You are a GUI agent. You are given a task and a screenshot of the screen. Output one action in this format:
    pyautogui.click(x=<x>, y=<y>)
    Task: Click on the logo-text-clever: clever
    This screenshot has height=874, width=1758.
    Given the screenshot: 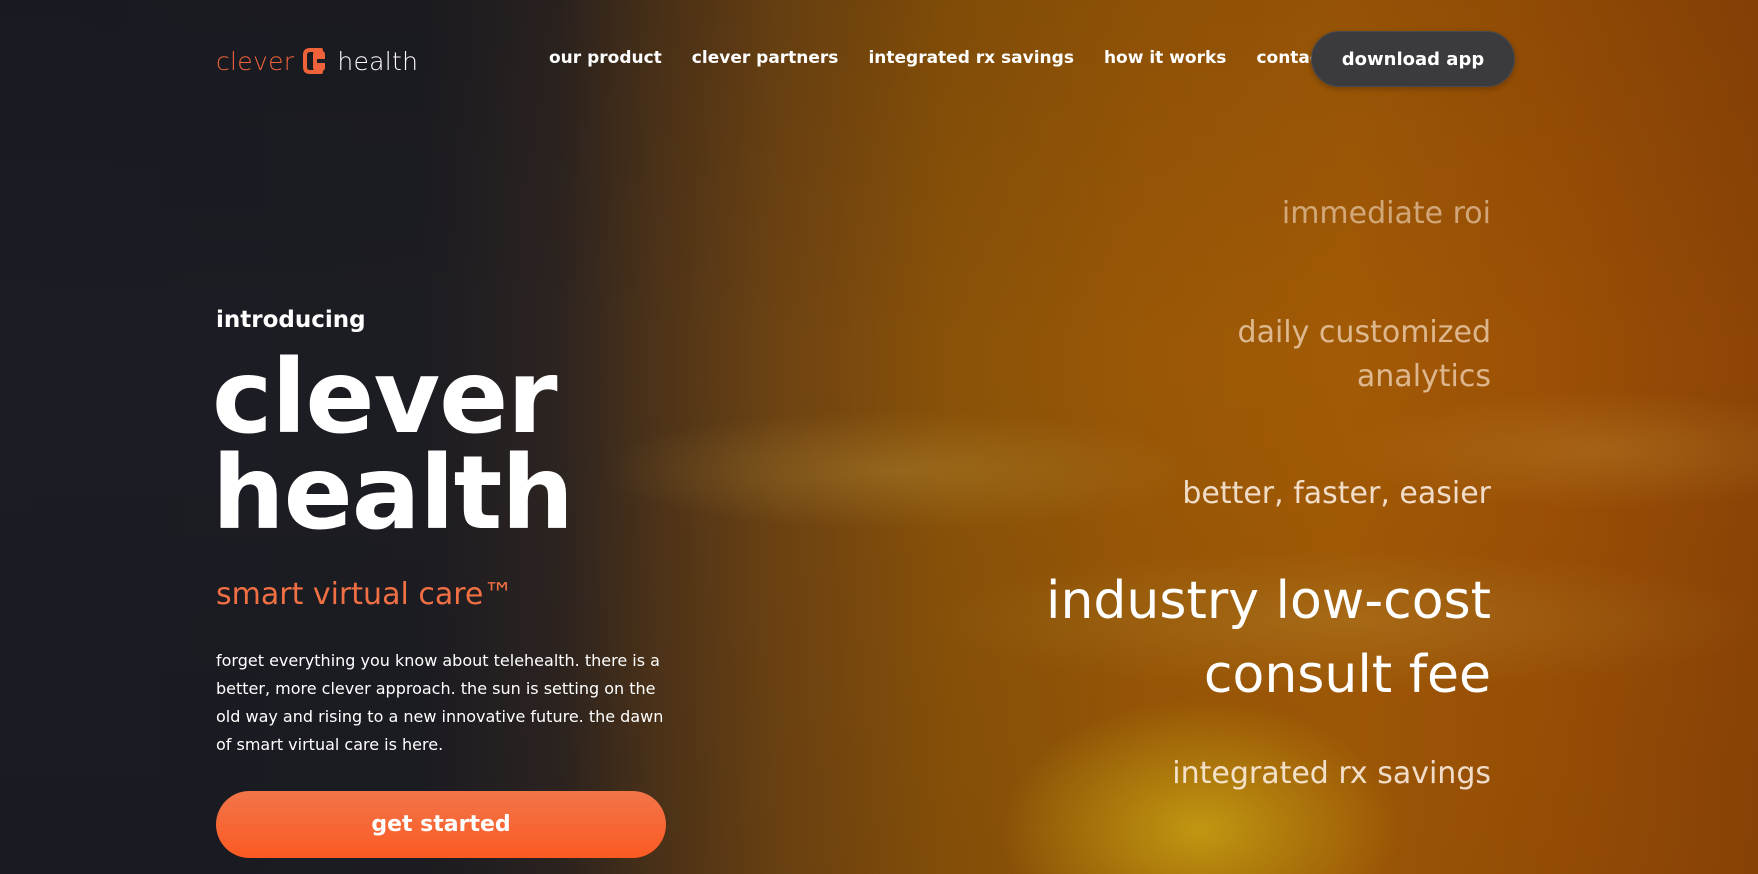 What is the action you would take?
    pyautogui.click(x=255, y=61)
    